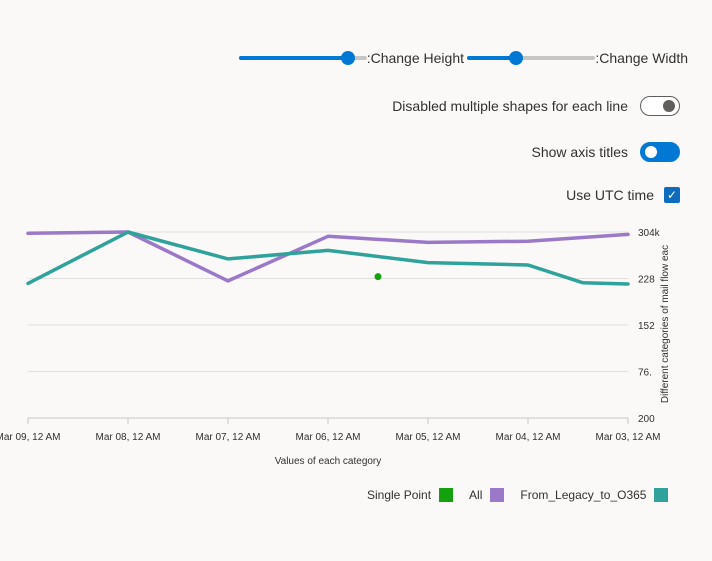  What do you see at coordinates (476, 495) in the screenshot?
I see `legend-label: All` at bounding box center [476, 495].